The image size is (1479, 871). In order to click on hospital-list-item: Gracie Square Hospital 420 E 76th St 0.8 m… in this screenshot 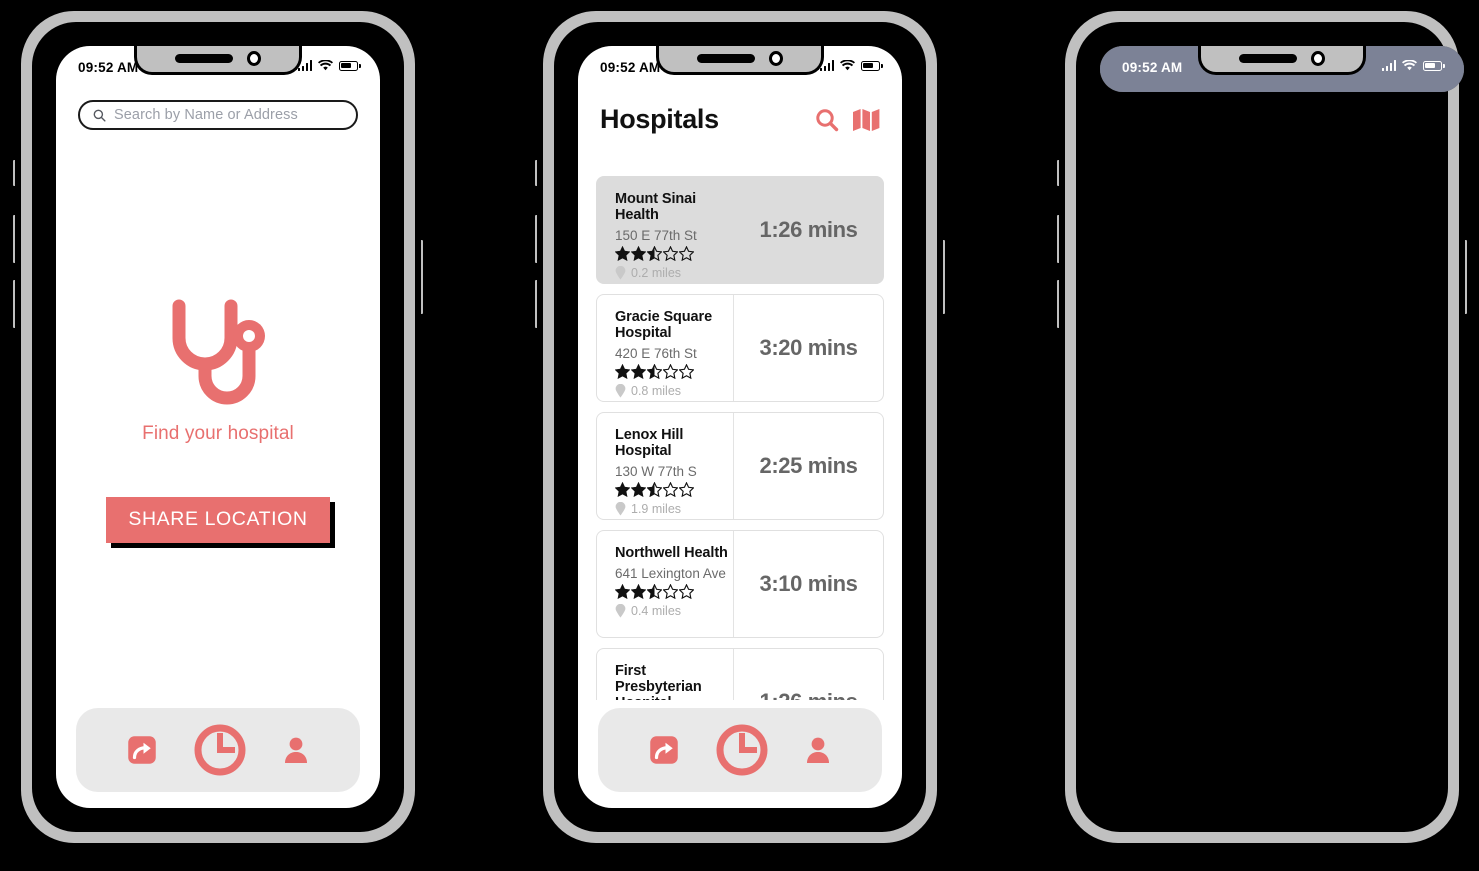, I will do `click(740, 348)`.